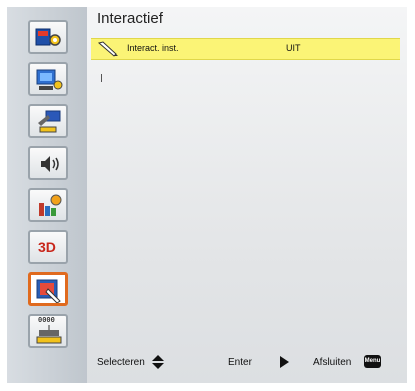 The image size is (415, 391). I want to click on sidebar-item-setup, so click(48, 121).